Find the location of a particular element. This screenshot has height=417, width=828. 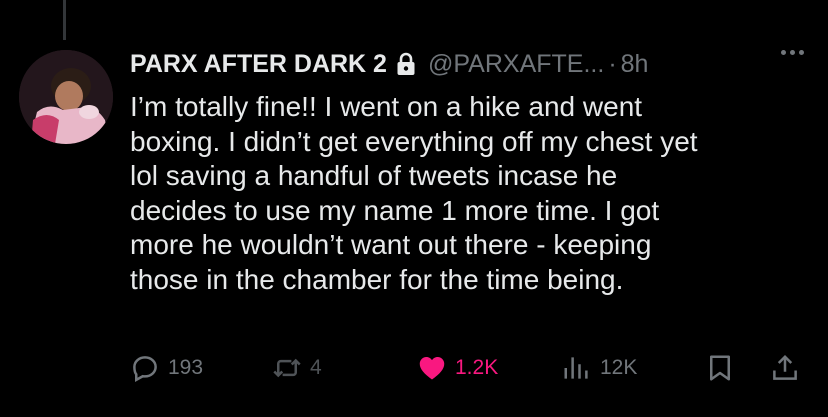

views-icon is located at coordinates (576, 368).